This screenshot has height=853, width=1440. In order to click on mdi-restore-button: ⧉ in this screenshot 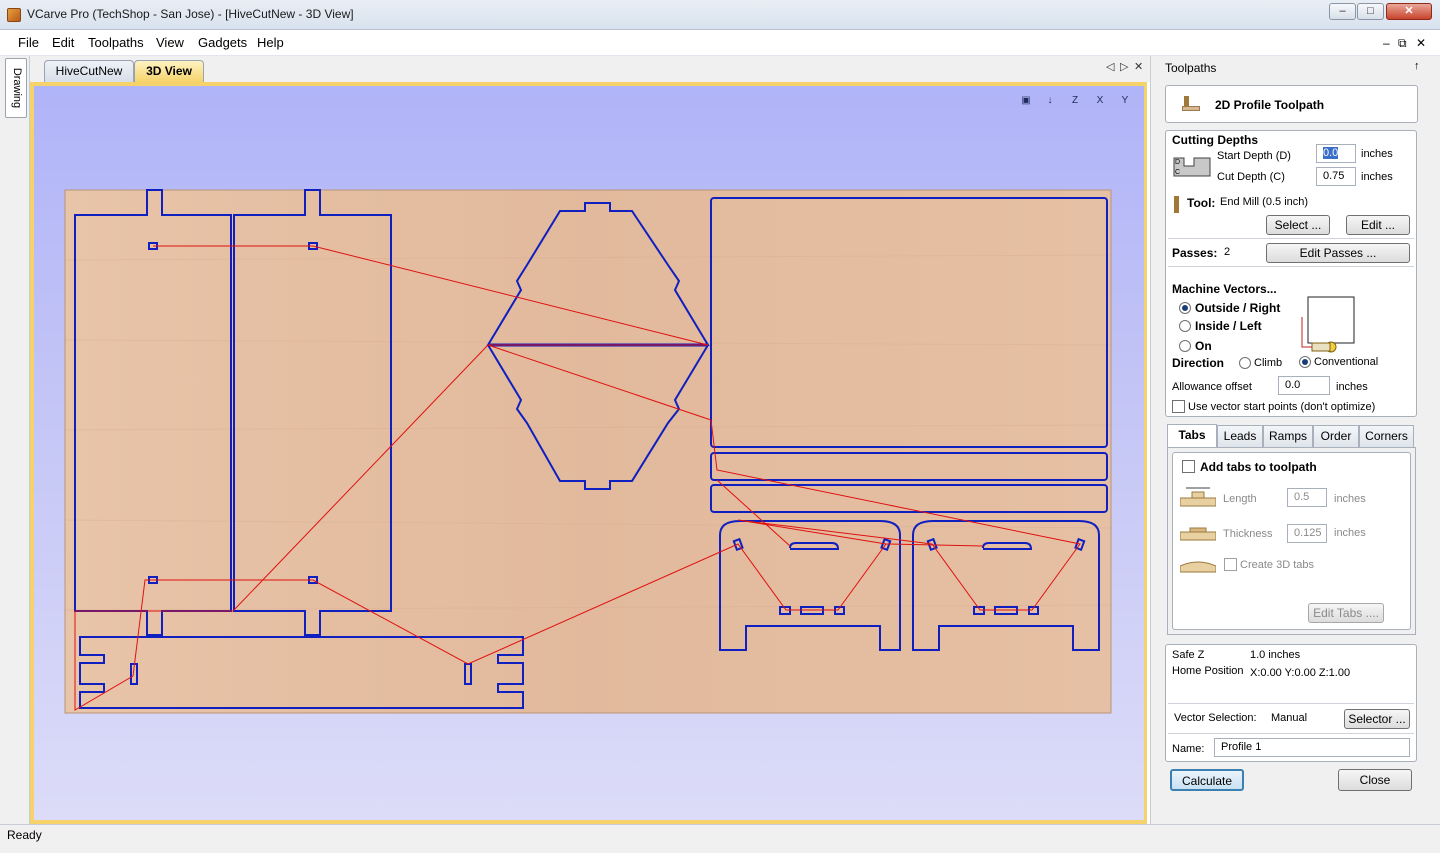, I will do `click(1402, 43)`.